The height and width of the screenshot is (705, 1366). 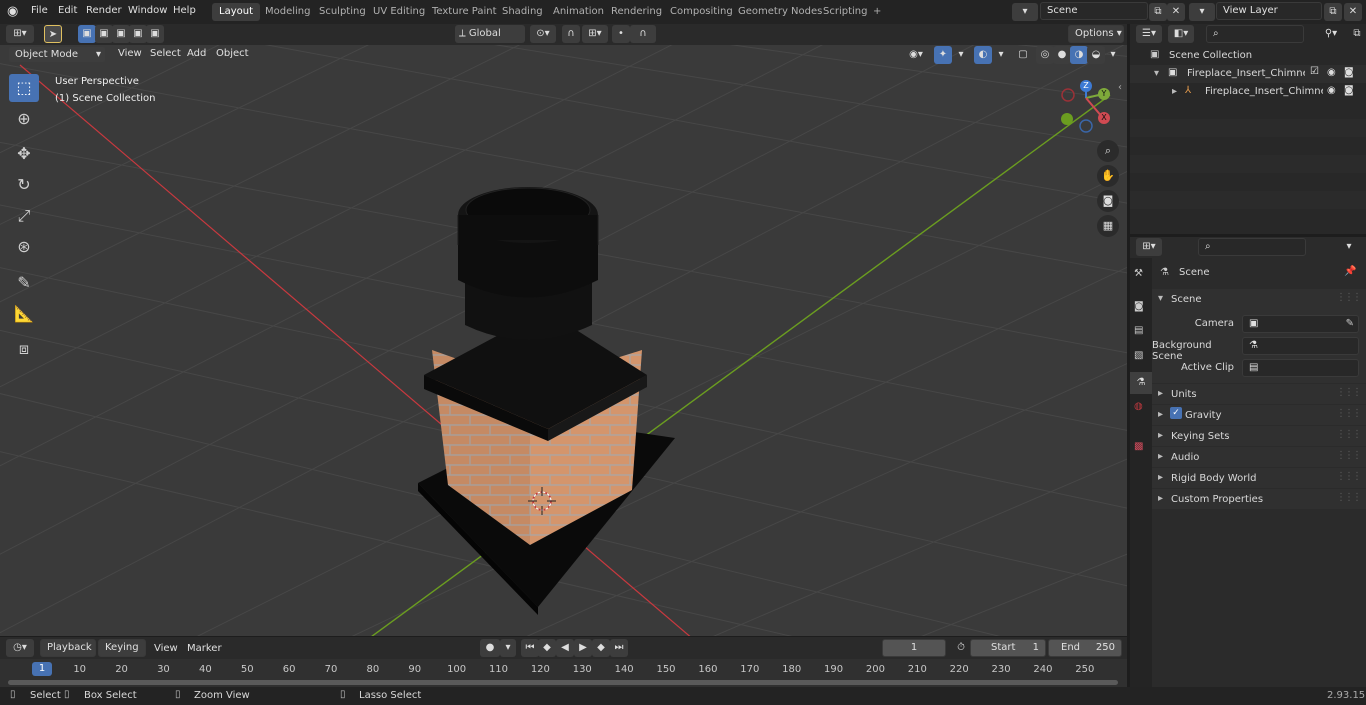 What do you see at coordinates (1259, 415) in the screenshot?
I see `panel-gravity: ▸ ✓ Gravity ⋮⋮⋮` at bounding box center [1259, 415].